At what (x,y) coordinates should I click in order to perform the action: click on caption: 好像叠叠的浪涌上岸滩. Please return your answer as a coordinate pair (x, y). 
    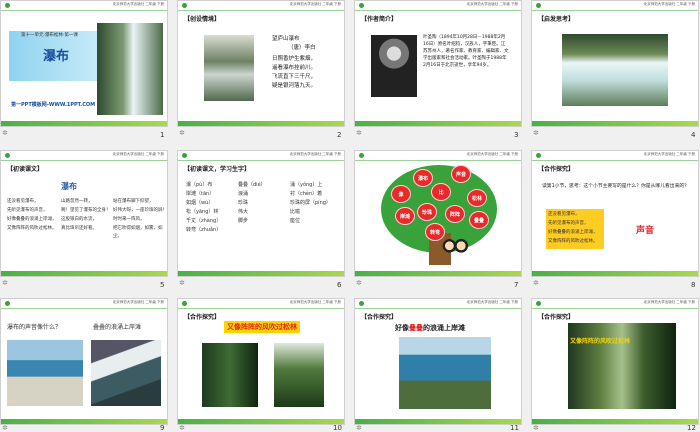
    Looking at the image, I should click on (430, 328).